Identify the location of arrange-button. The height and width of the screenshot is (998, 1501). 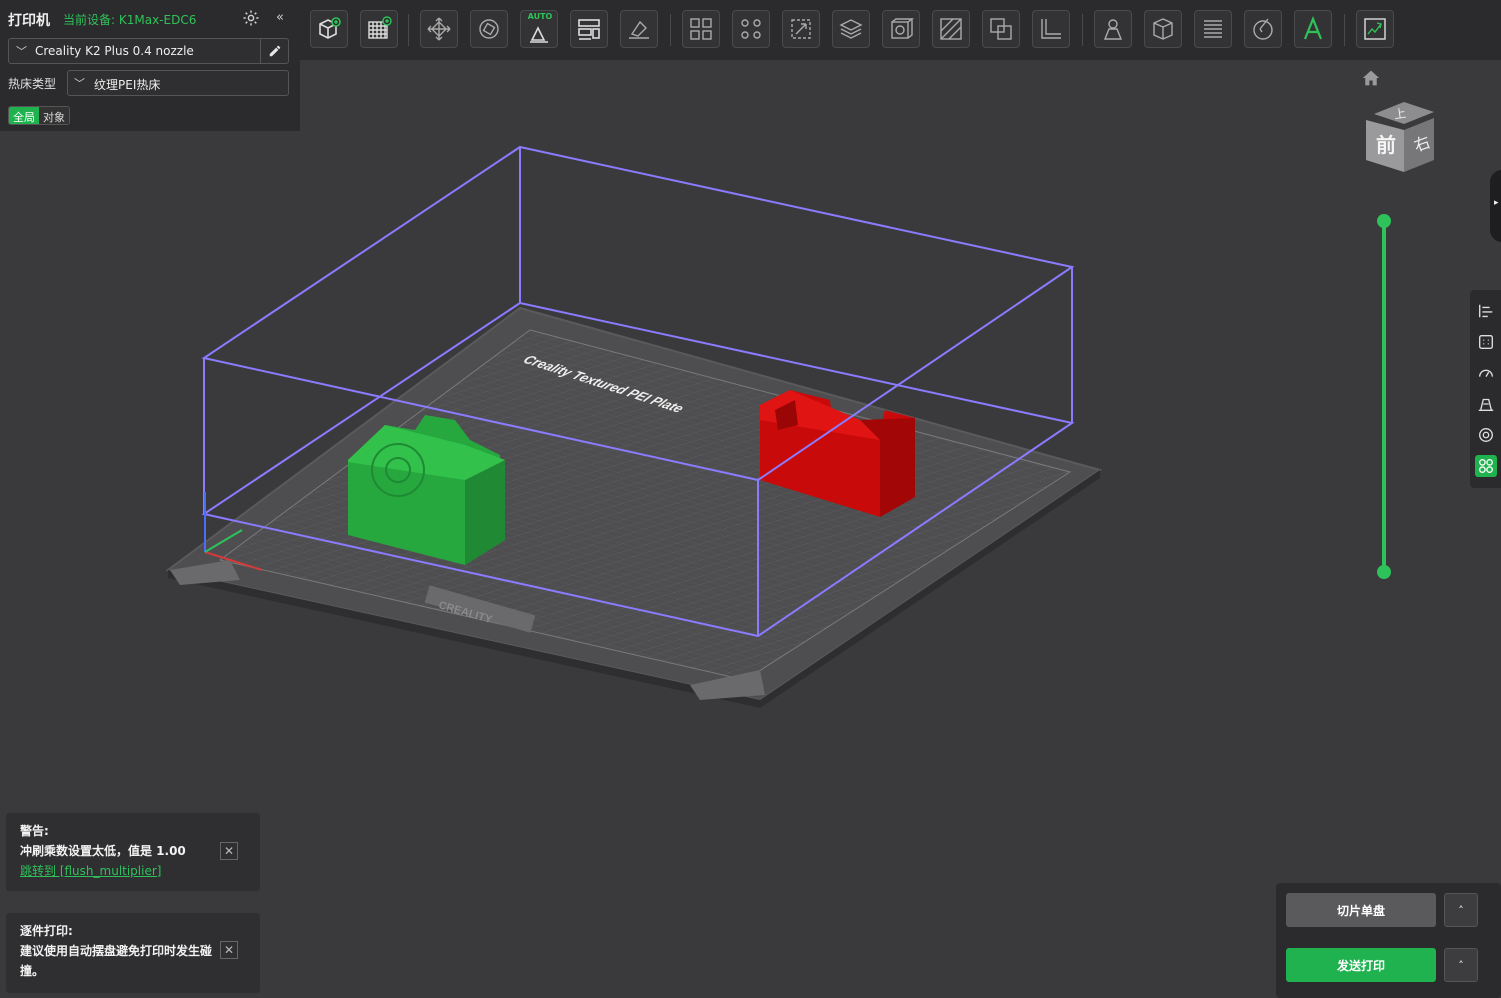
(589, 29).